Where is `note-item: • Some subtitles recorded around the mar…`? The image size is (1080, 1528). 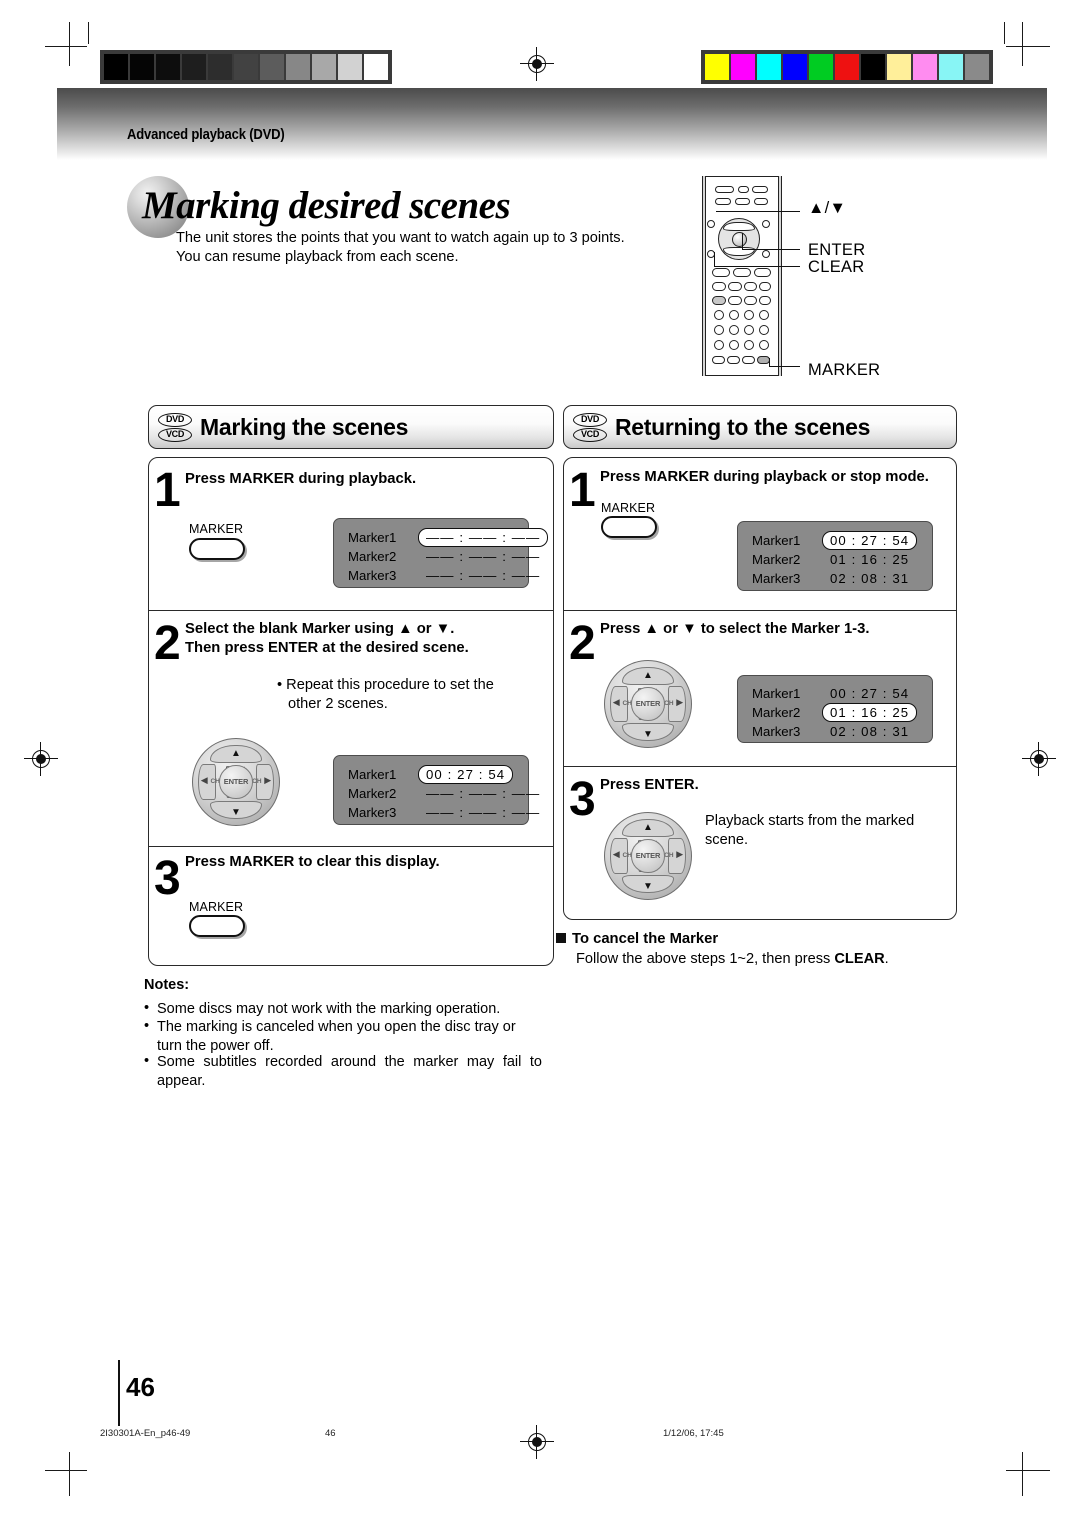
note-item: • Some subtitles recorded around the mar… is located at coordinates (344, 1072).